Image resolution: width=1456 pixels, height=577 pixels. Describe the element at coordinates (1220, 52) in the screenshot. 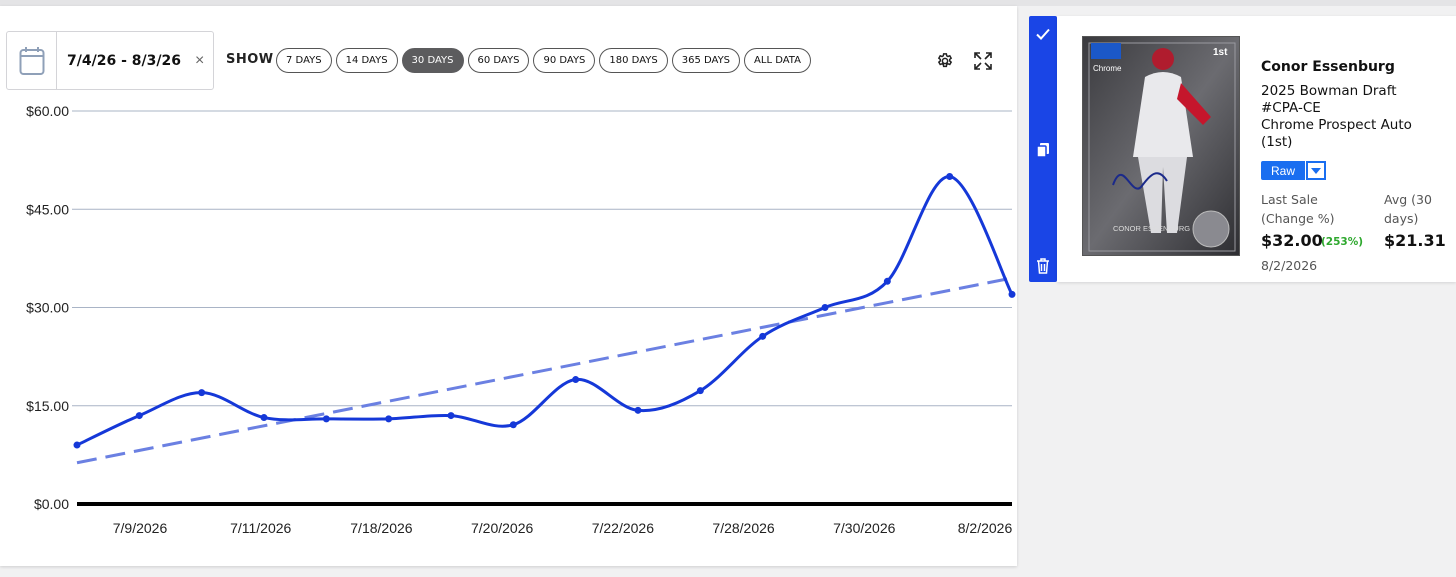

I see `card-badge-text: 1st` at that location.